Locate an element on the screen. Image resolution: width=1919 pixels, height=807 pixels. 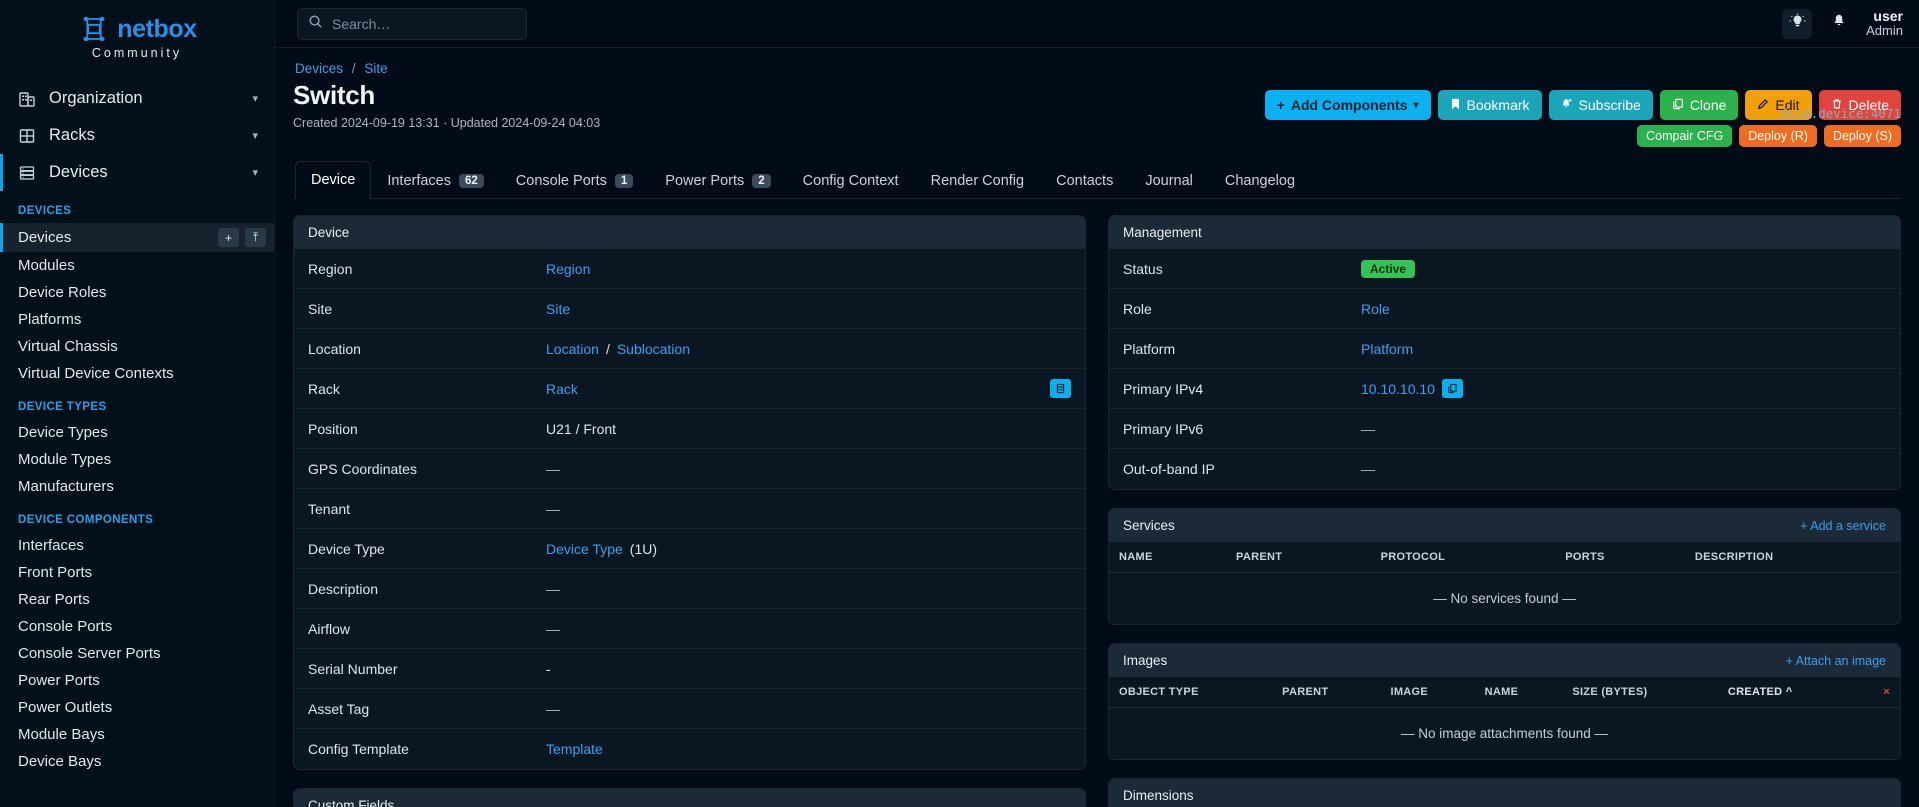
field-label: Region is located at coordinates (330, 268).